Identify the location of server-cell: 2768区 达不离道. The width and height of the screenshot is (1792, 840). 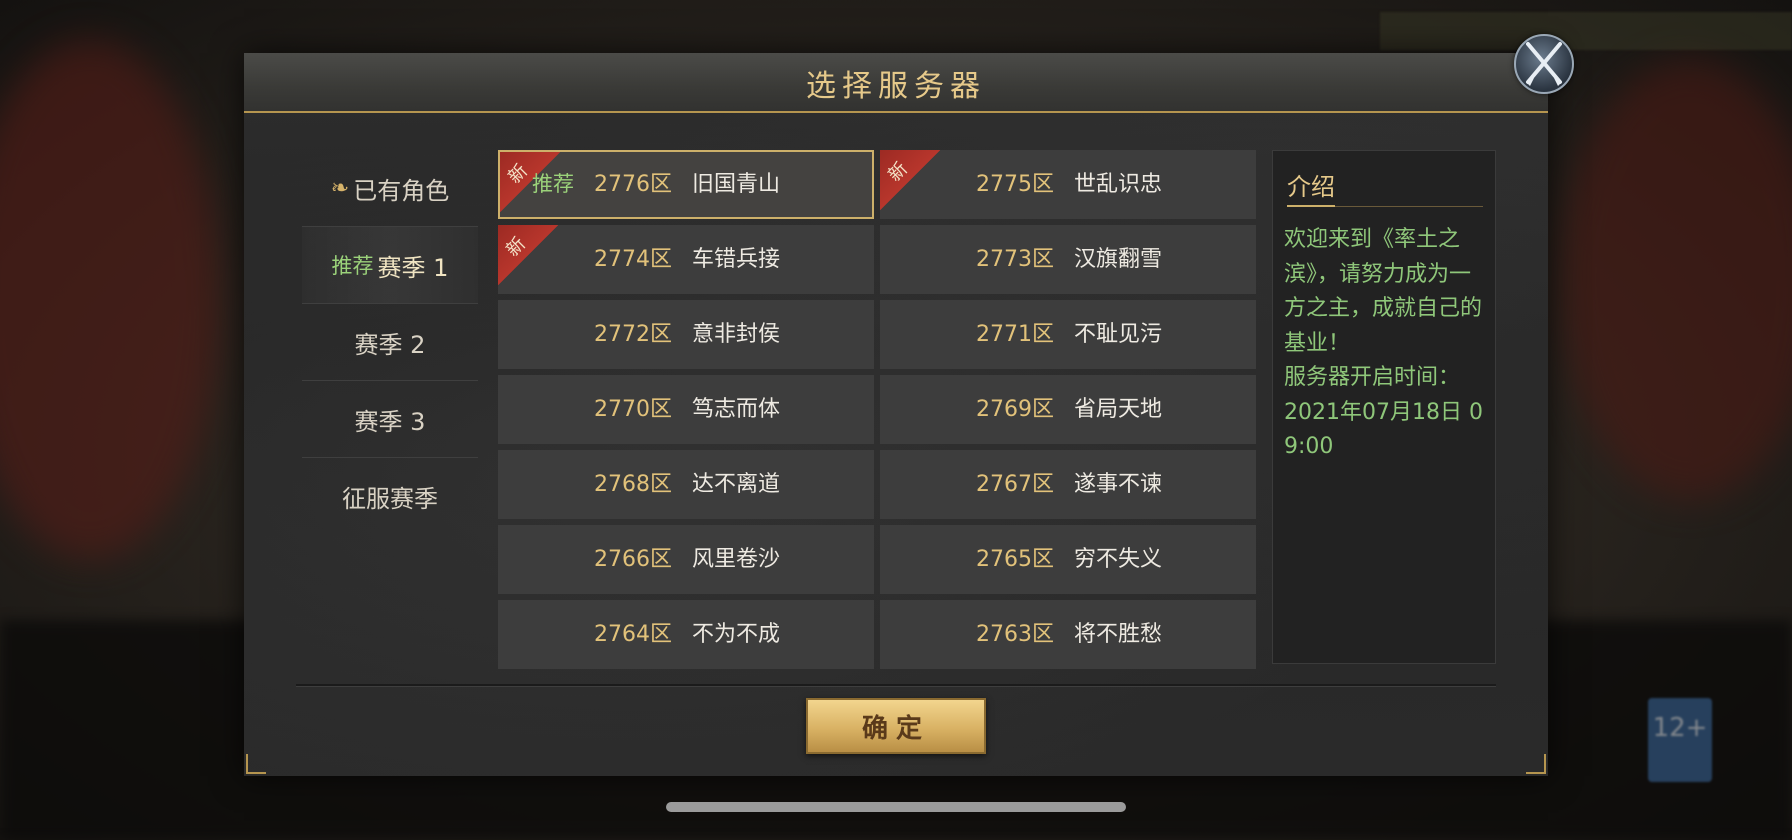
(686, 484).